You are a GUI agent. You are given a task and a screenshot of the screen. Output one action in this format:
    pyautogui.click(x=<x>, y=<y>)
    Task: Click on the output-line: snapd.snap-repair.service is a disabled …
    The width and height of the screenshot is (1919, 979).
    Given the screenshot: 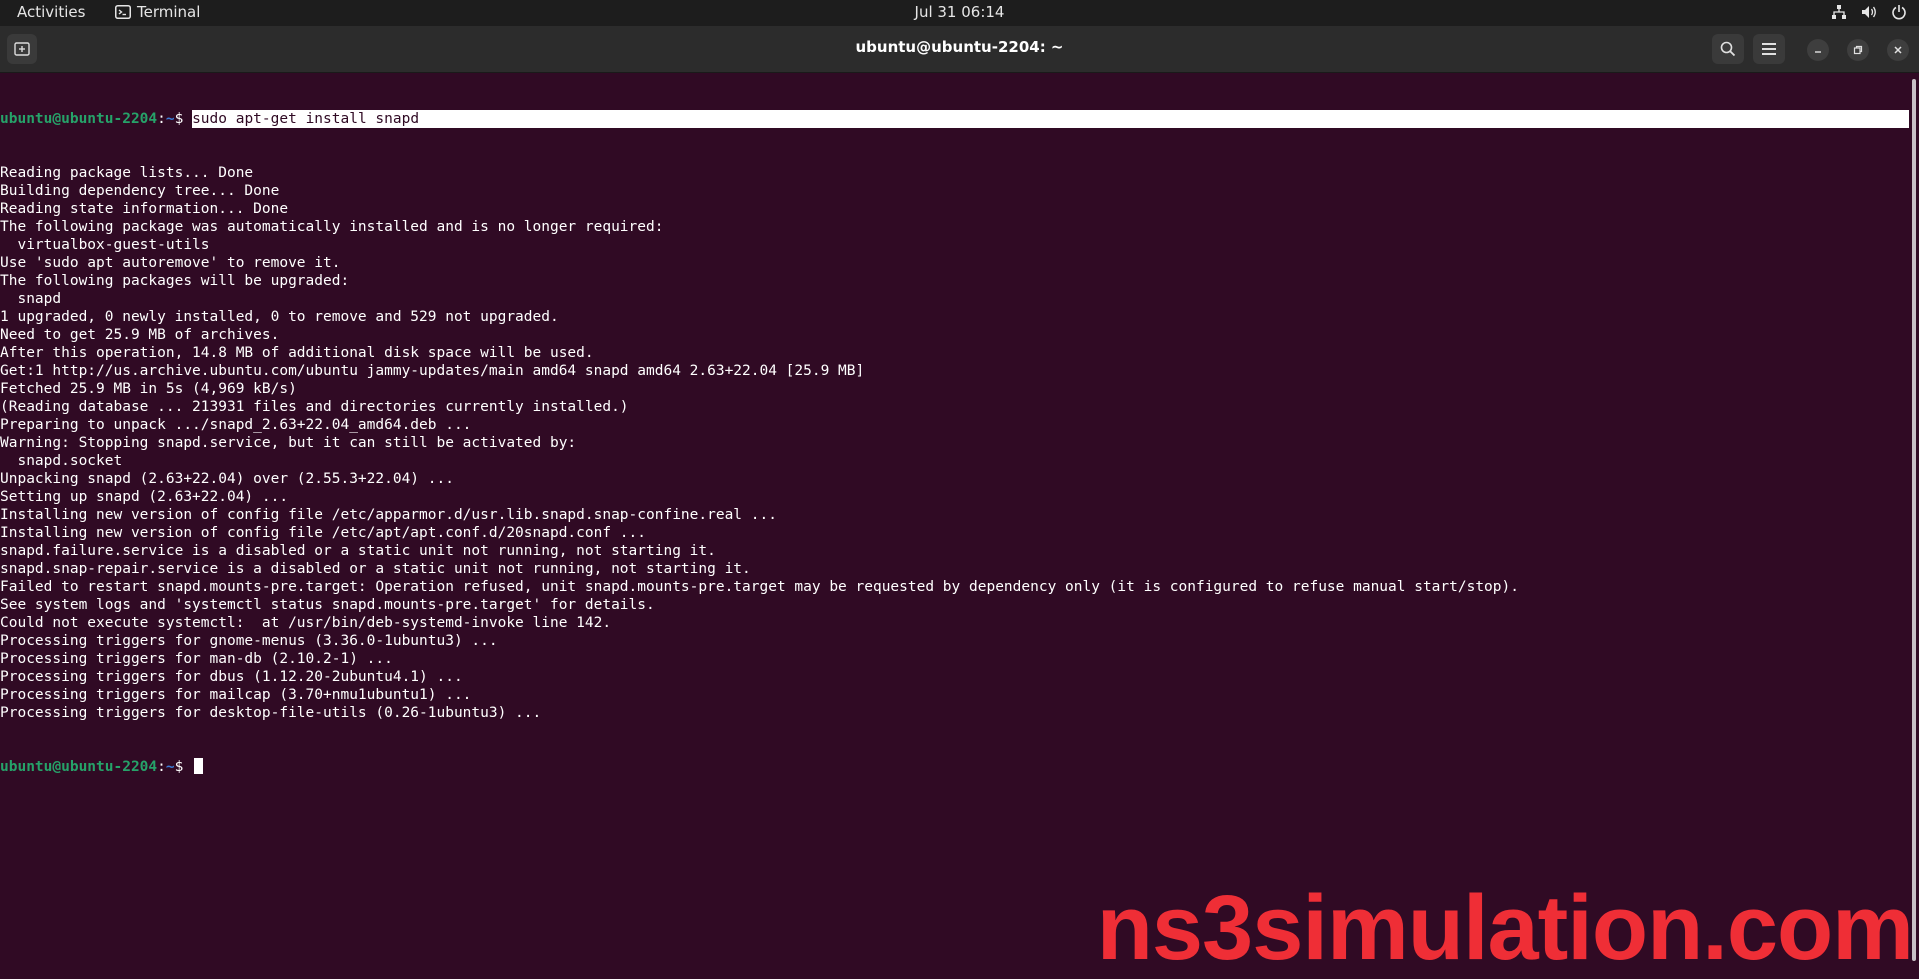 What is the action you would take?
    pyautogui.click(x=375, y=569)
    